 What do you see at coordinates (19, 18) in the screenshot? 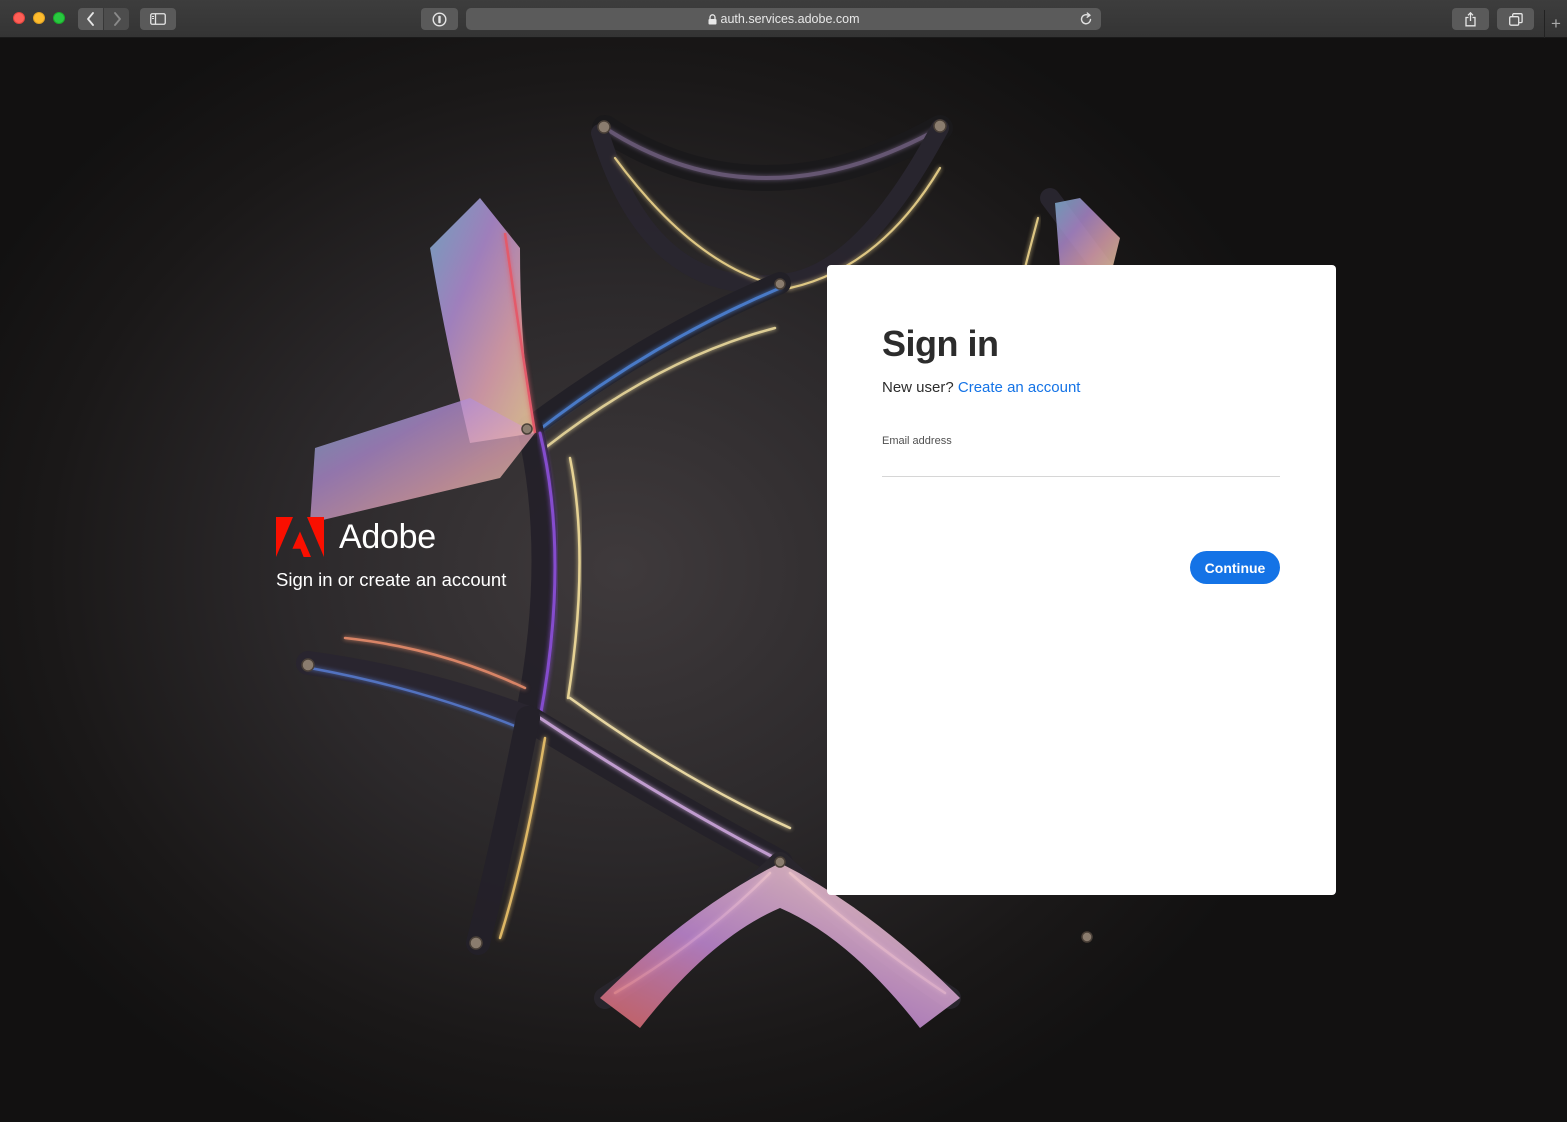
I see `window-close-button` at bounding box center [19, 18].